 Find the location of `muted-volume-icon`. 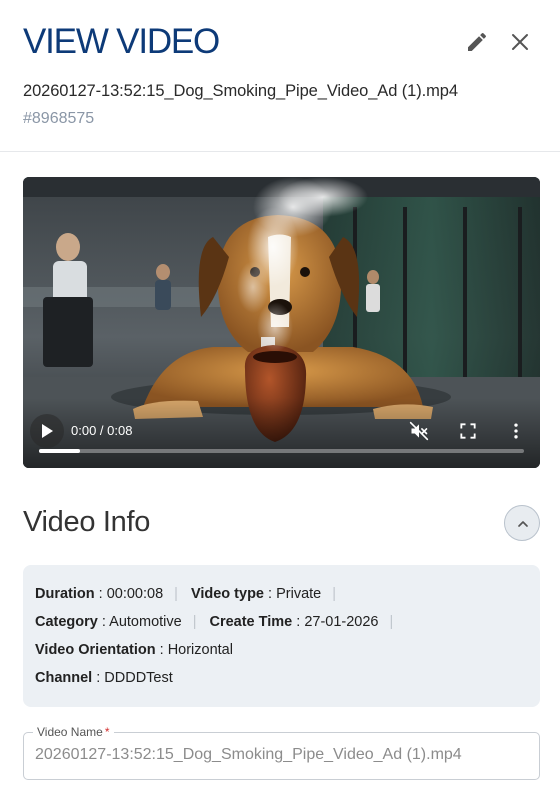

muted-volume-icon is located at coordinates (419, 431).